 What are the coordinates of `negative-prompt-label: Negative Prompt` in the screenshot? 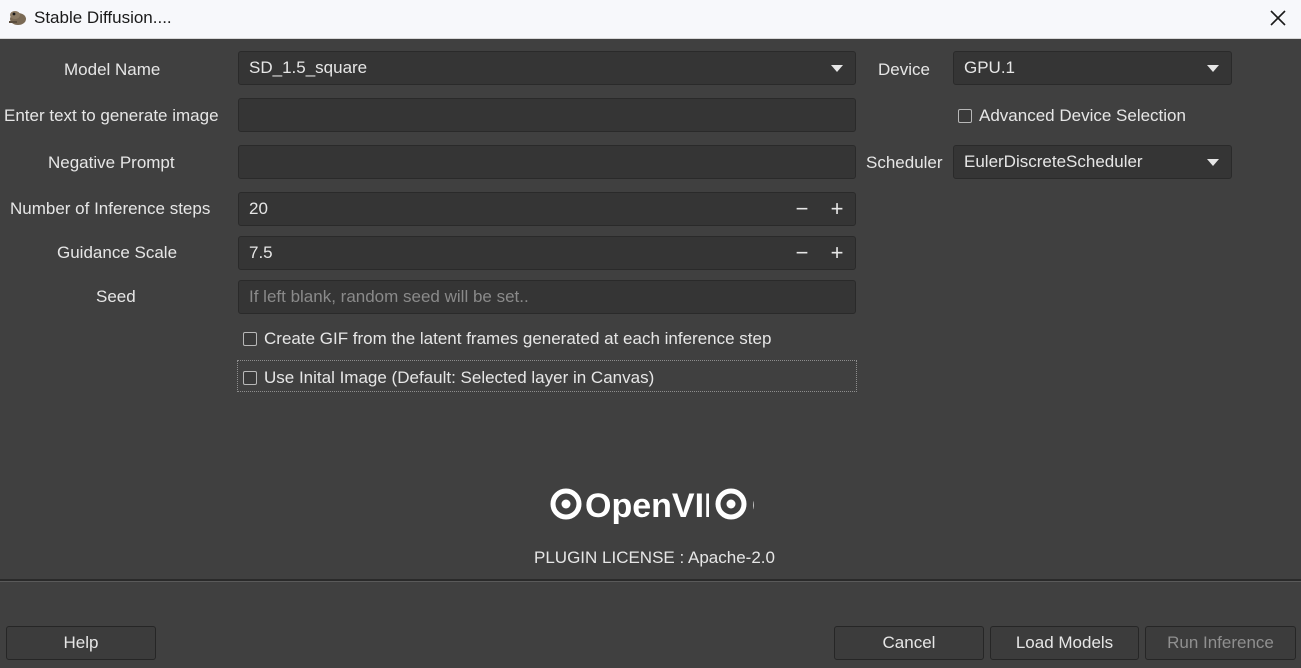 It's located at (111, 162).